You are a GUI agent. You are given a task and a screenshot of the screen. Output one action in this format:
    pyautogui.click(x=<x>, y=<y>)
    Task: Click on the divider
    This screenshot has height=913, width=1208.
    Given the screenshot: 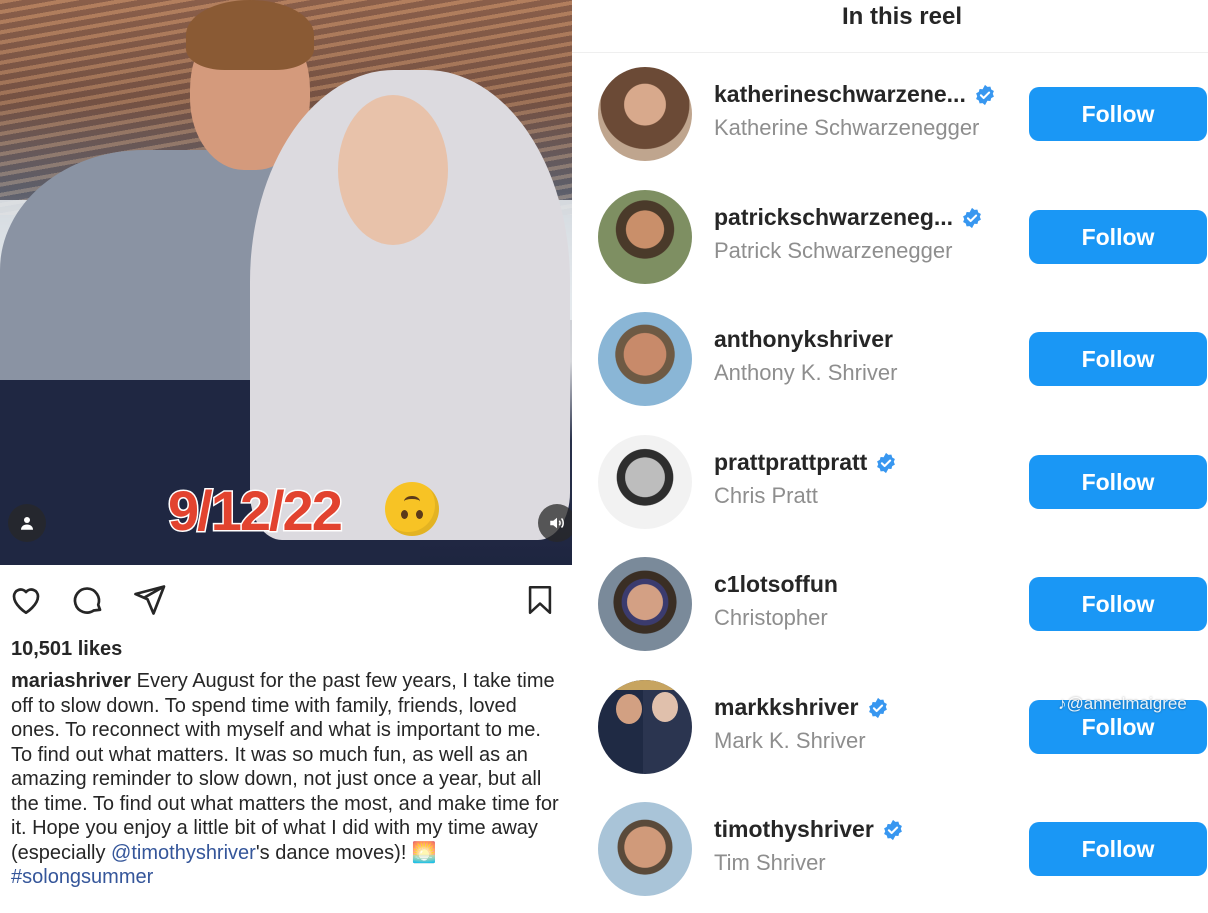 What is the action you would take?
    pyautogui.click(x=890, y=52)
    